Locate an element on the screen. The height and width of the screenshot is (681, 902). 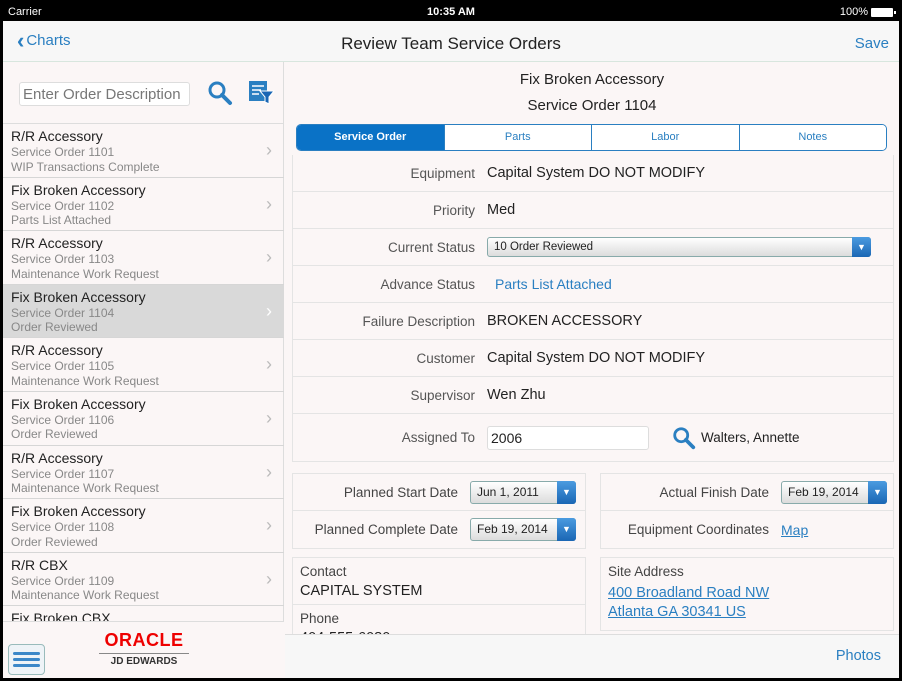
logo-divider is located at coordinates (144, 653).